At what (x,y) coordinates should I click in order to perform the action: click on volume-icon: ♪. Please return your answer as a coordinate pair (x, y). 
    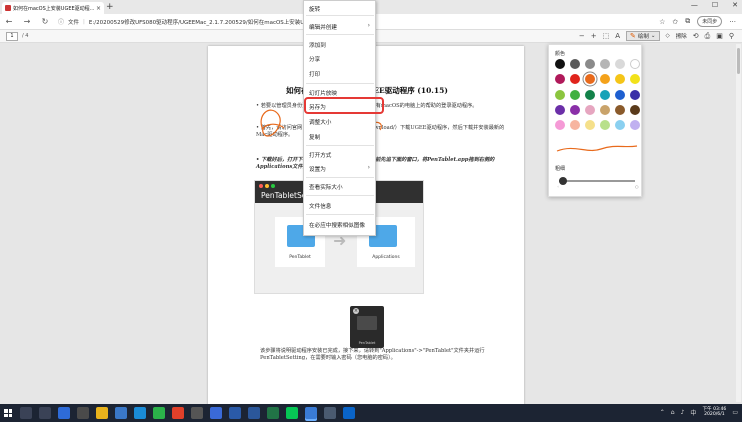
    Looking at the image, I should click on (683, 412).